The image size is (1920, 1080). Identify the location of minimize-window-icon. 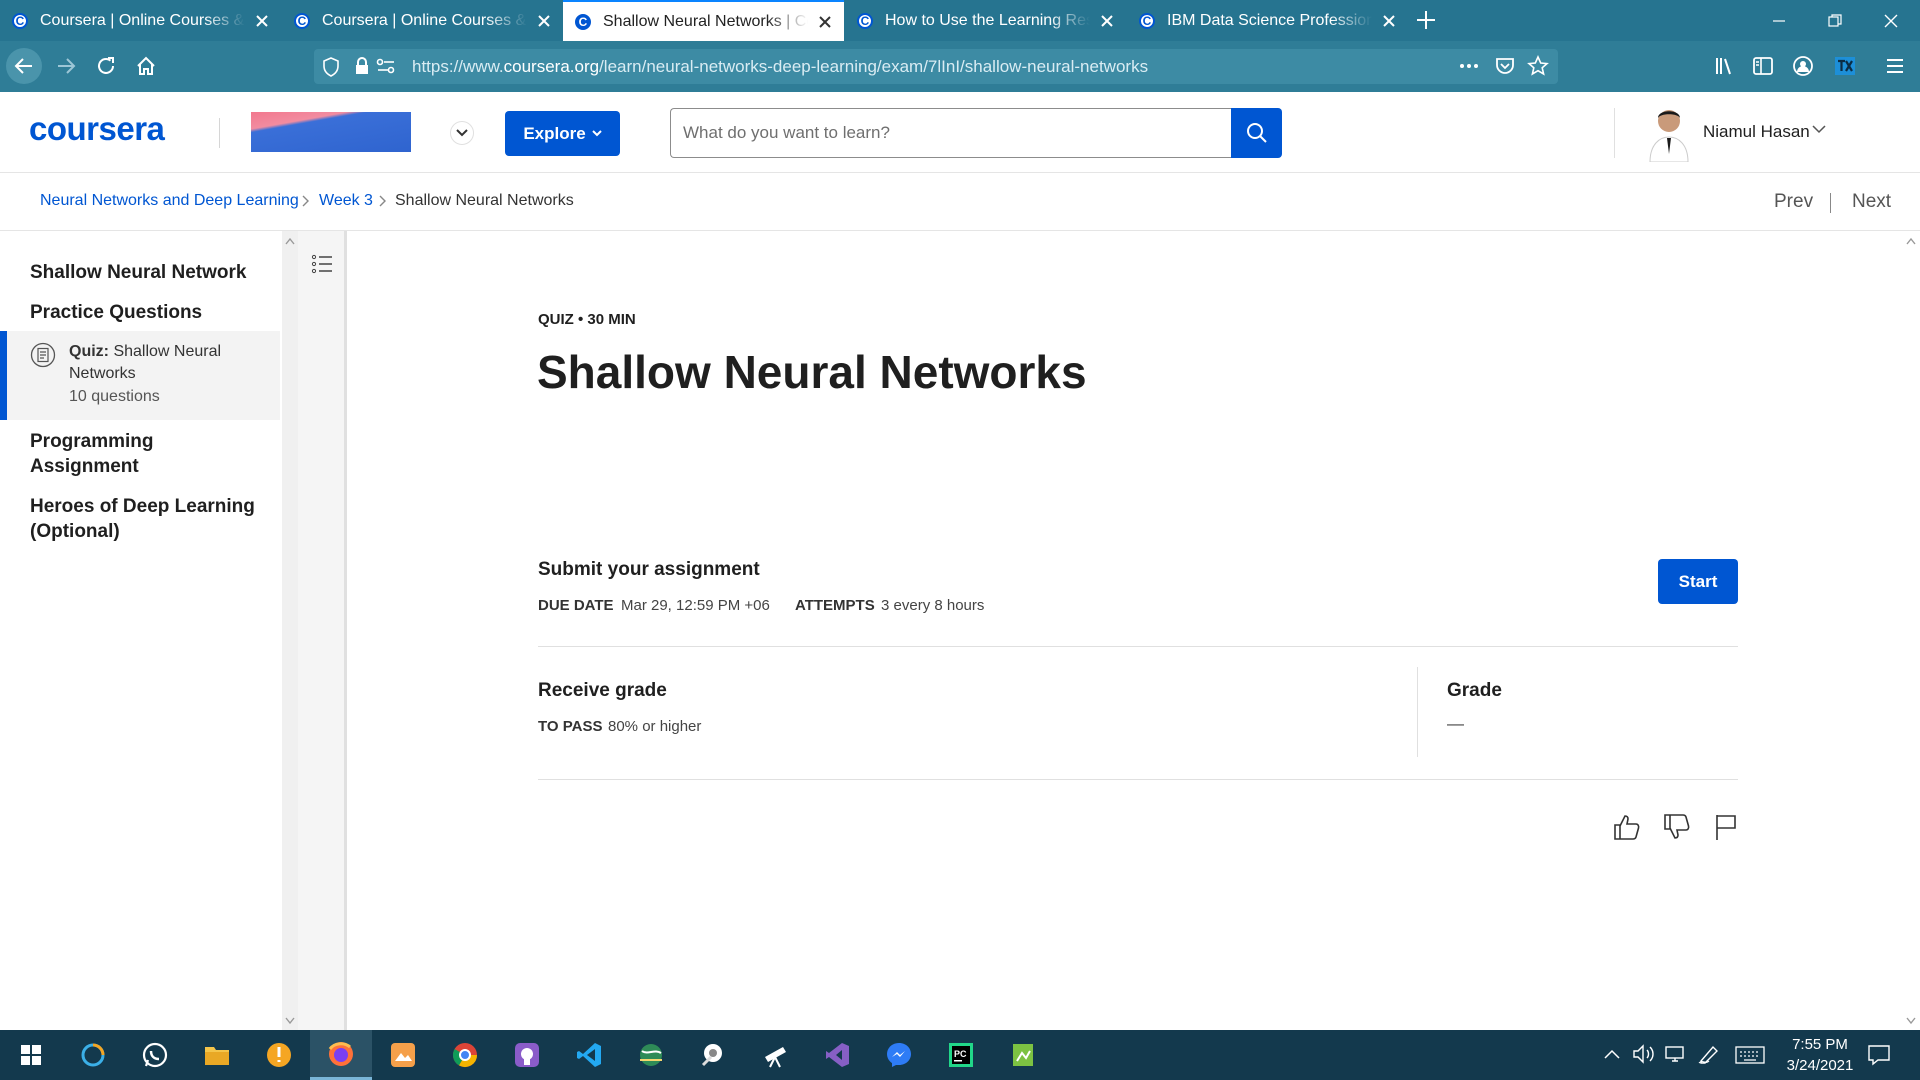
(1779, 20).